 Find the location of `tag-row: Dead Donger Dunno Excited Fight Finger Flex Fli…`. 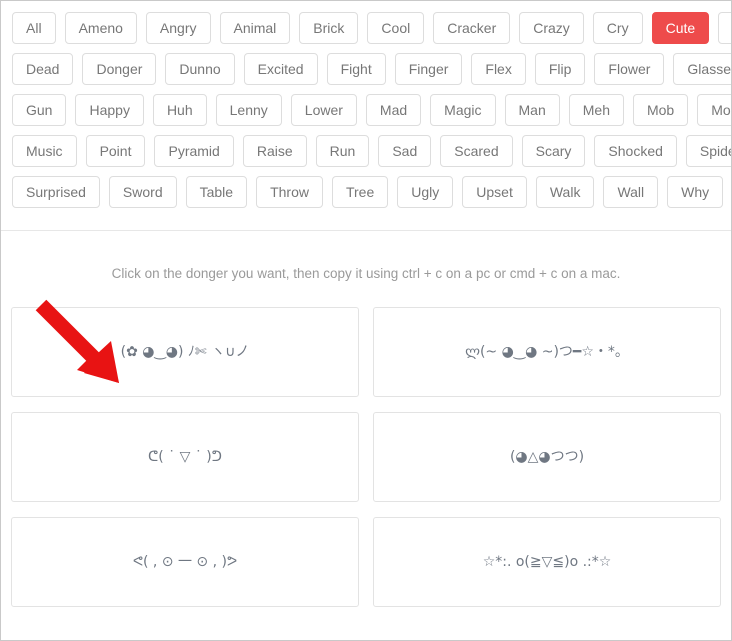

tag-row: Dead Donger Dunno Excited Fight Finger Flex Fli… is located at coordinates (371, 69).